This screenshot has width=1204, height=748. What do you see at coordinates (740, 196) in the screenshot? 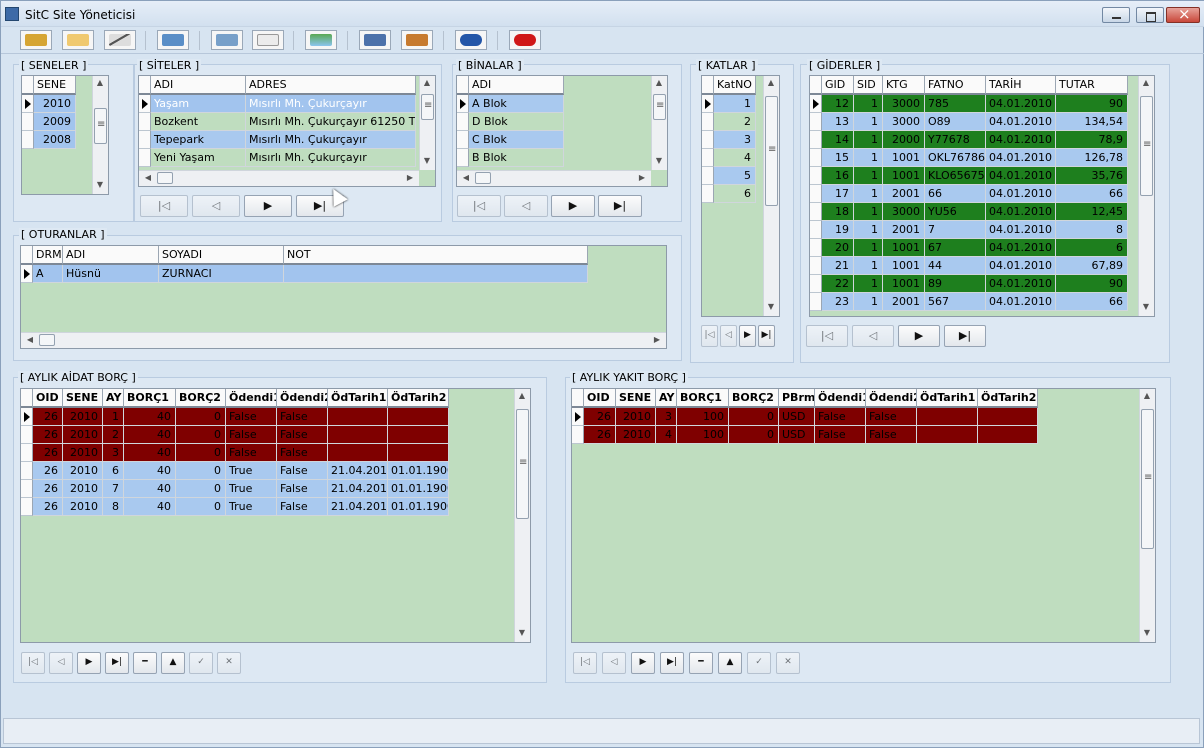
I see `katlar-grid: KatNO 1 2 3 4 5 6 ▲ ▼` at bounding box center [740, 196].